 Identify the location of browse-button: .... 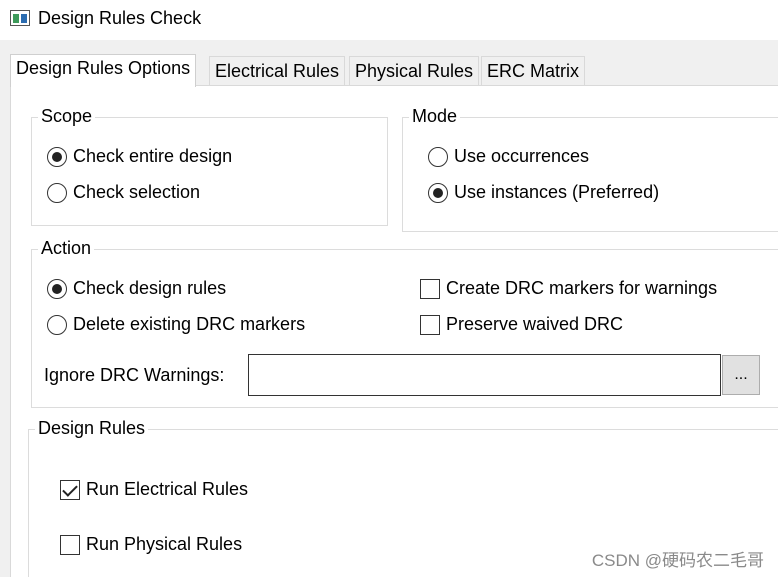
(741, 375).